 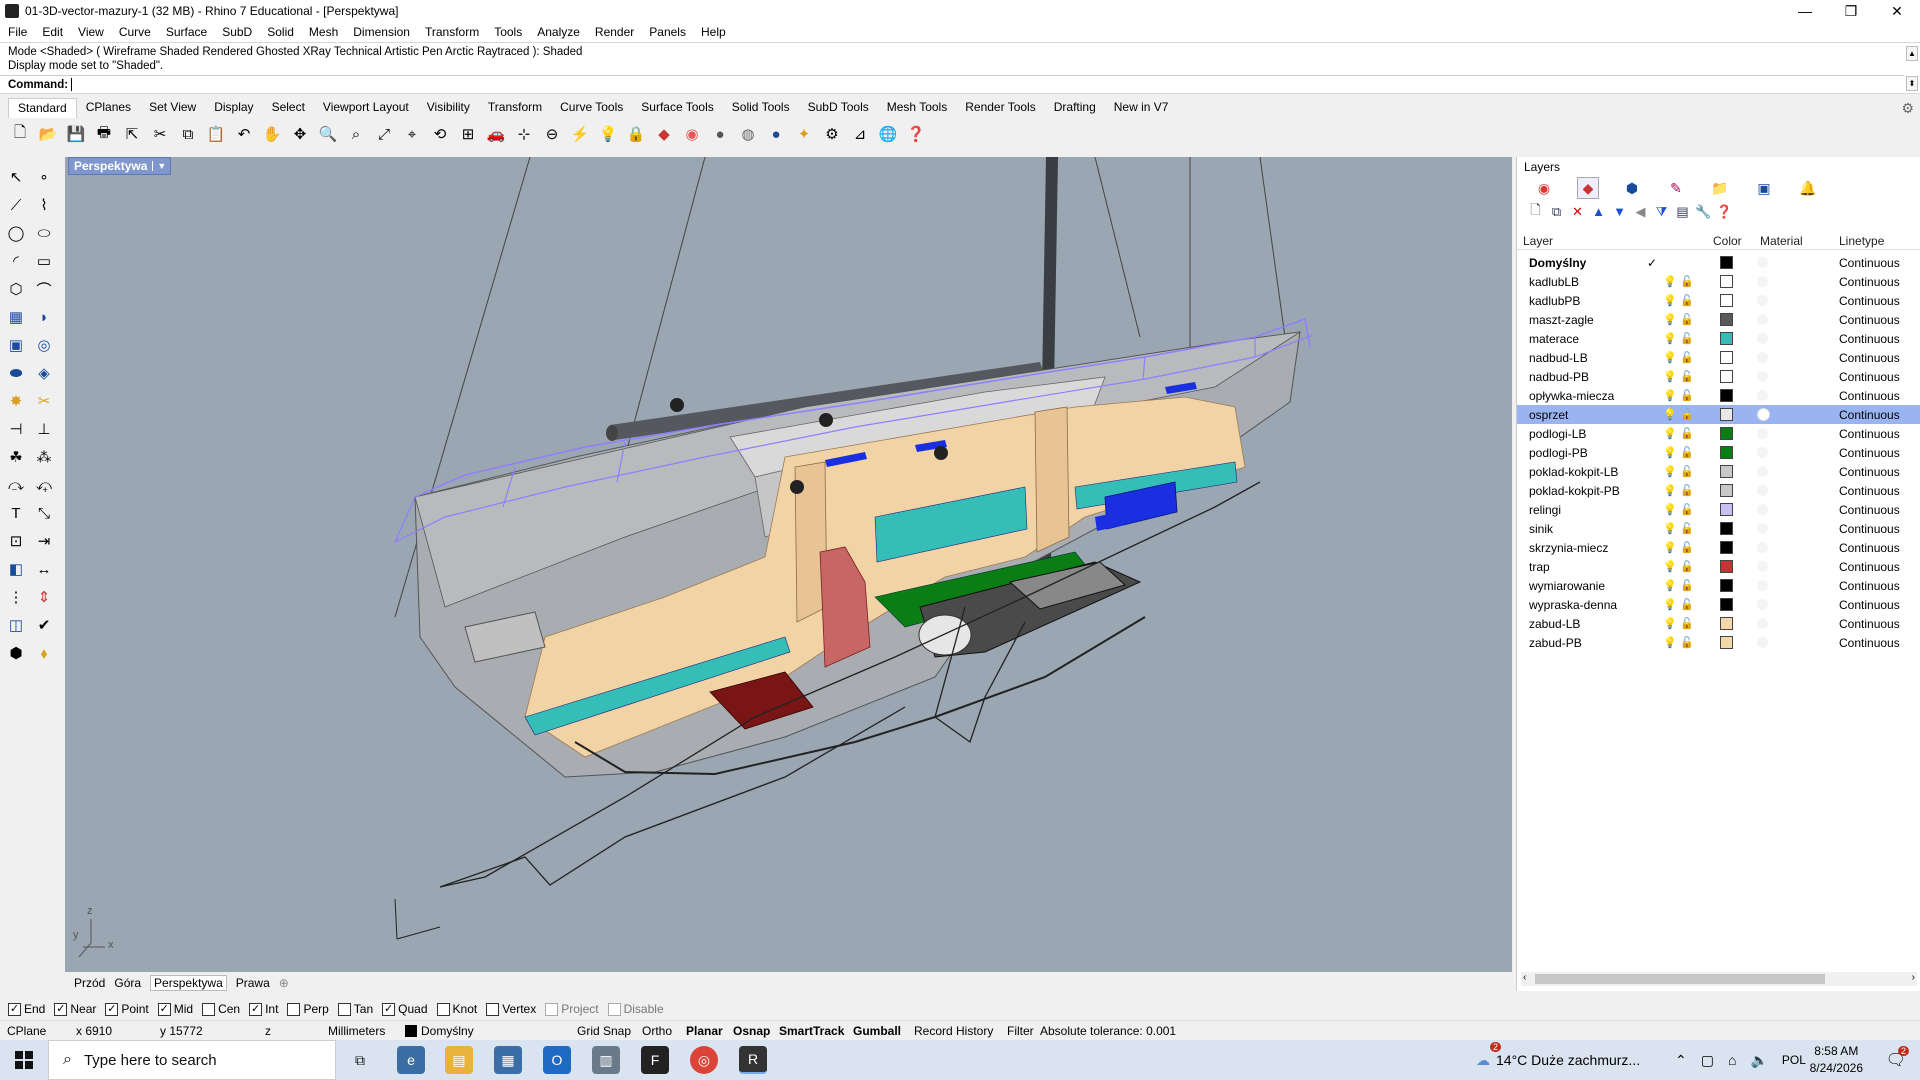 I want to click on libraries-tab-folder-icon: 📁, so click(x=1720, y=188).